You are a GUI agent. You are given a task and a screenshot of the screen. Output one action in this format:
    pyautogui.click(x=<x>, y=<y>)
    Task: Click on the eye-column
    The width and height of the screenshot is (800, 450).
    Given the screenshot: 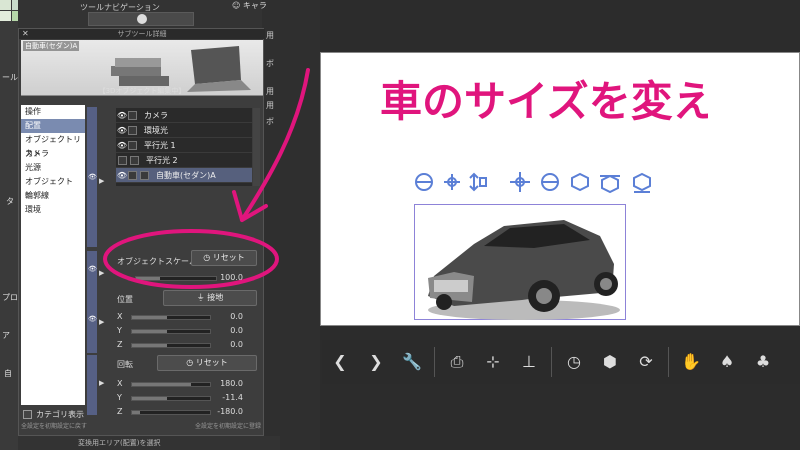 What is the action you would take?
    pyautogui.click(x=92, y=385)
    